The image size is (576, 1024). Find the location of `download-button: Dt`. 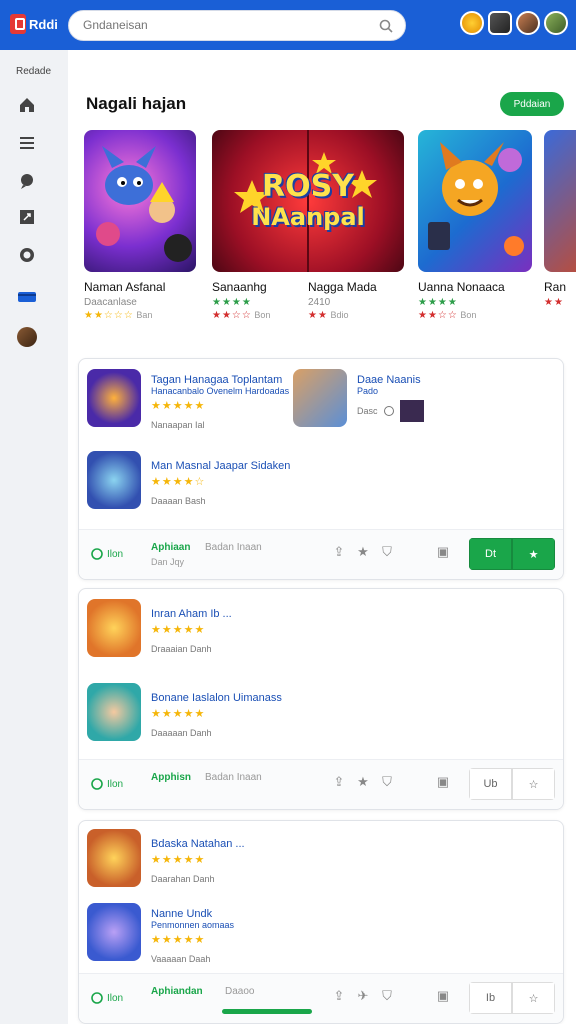

download-button: Dt is located at coordinates (490, 554).